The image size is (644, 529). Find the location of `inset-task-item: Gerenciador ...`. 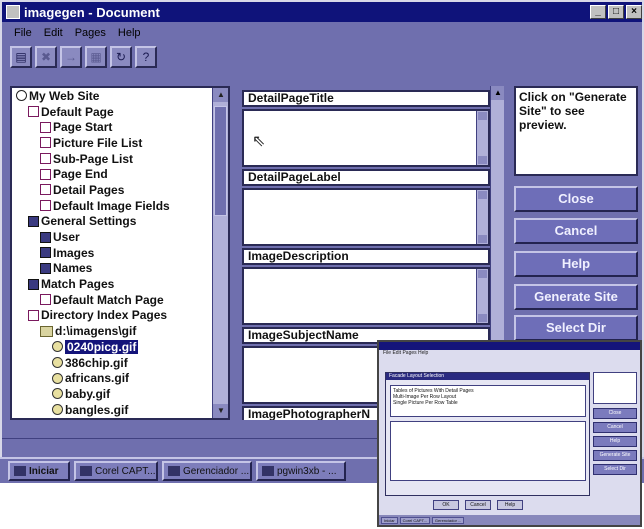

inset-task-item: Gerenciador ... is located at coordinates (448, 520).